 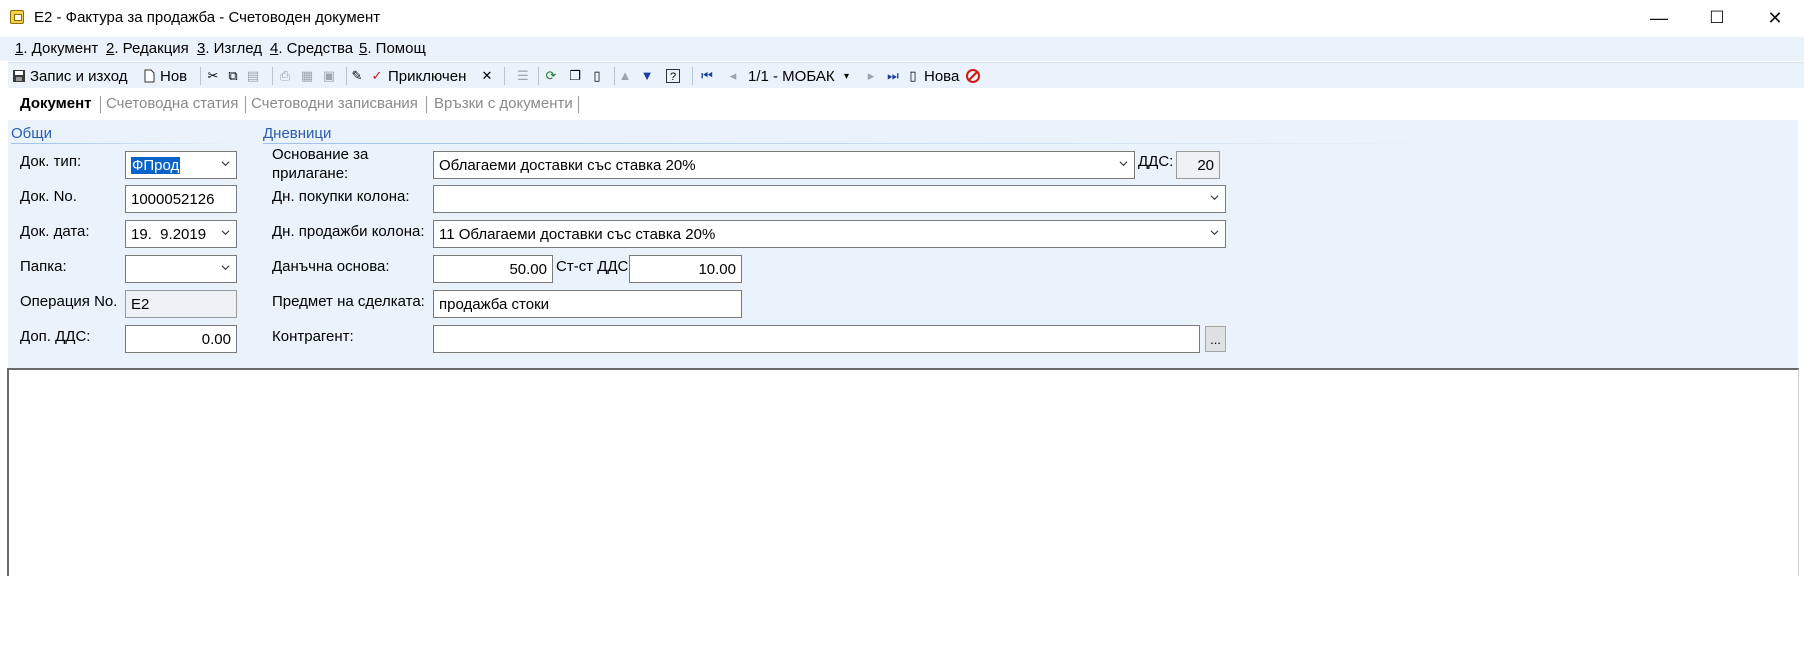 I want to click on tax-base-label: Данъчна основа:, so click(x=331, y=266).